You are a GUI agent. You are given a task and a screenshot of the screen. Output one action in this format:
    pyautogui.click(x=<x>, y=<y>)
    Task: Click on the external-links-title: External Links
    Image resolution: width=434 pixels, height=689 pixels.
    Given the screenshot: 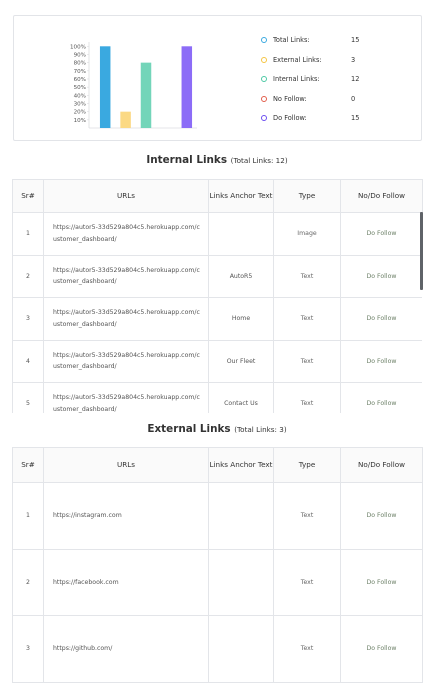 What is the action you would take?
    pyautogui.click(x=189, y=429)
    